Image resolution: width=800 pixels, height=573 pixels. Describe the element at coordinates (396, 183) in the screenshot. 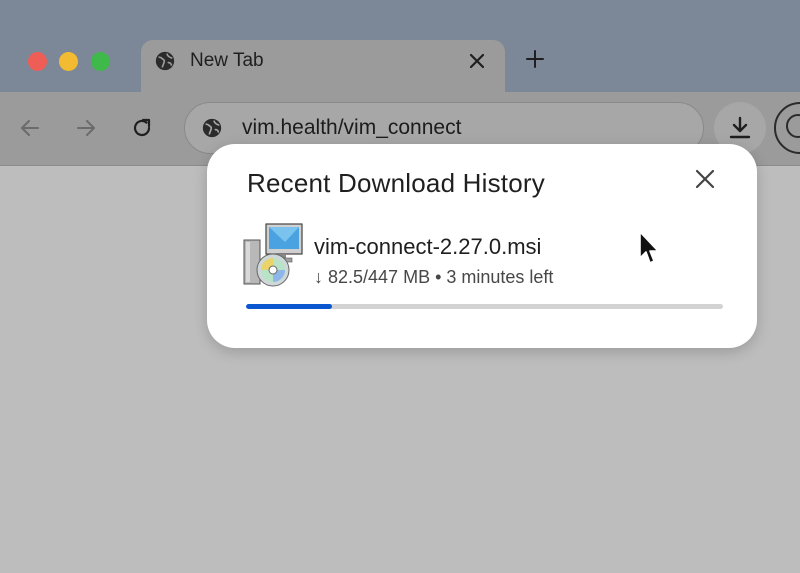

I see `popup-title: Recent Download History` at that location.